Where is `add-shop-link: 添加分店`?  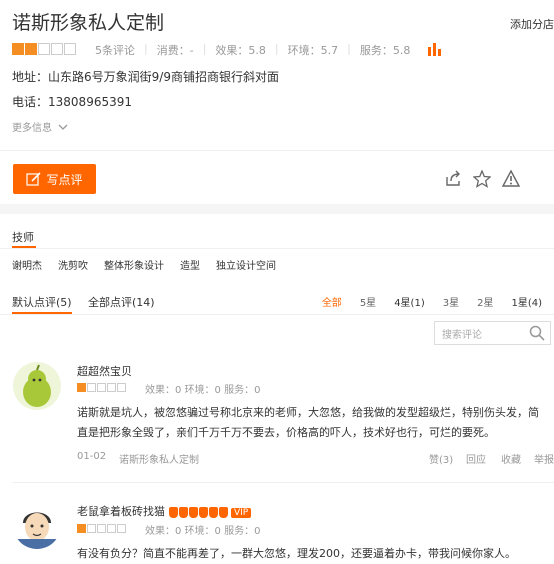 add-shop-link: 添加分店 is located at coordinates (532, 24).